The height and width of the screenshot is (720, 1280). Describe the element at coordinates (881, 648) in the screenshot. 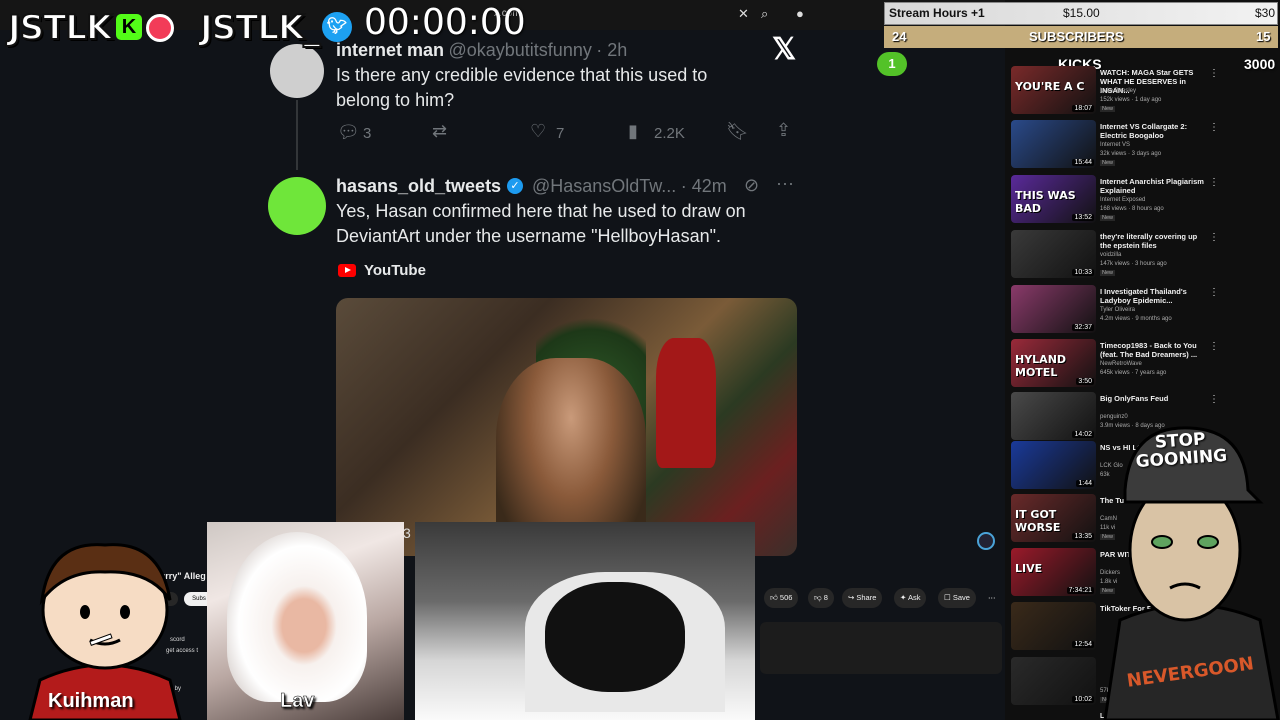

I see `video-description-box` at that location.